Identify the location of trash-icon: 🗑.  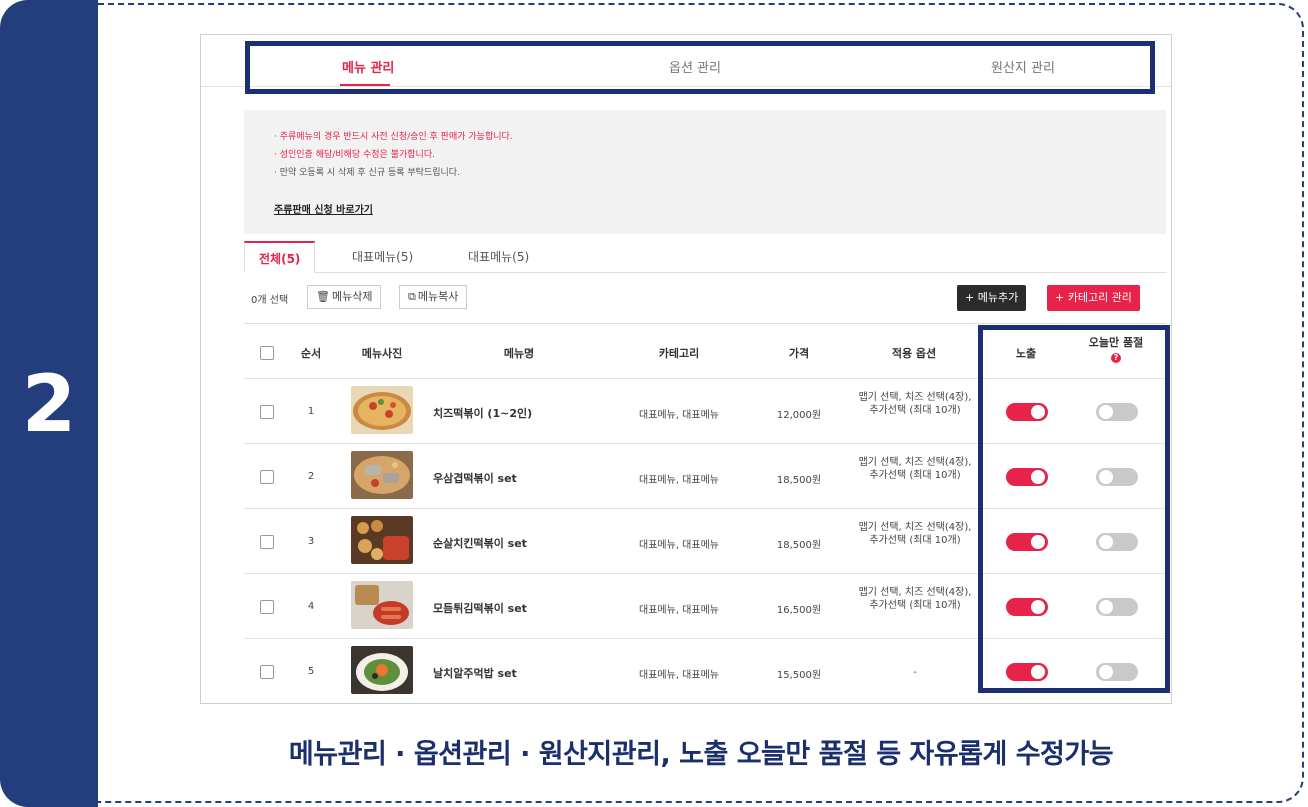
(323, 296).